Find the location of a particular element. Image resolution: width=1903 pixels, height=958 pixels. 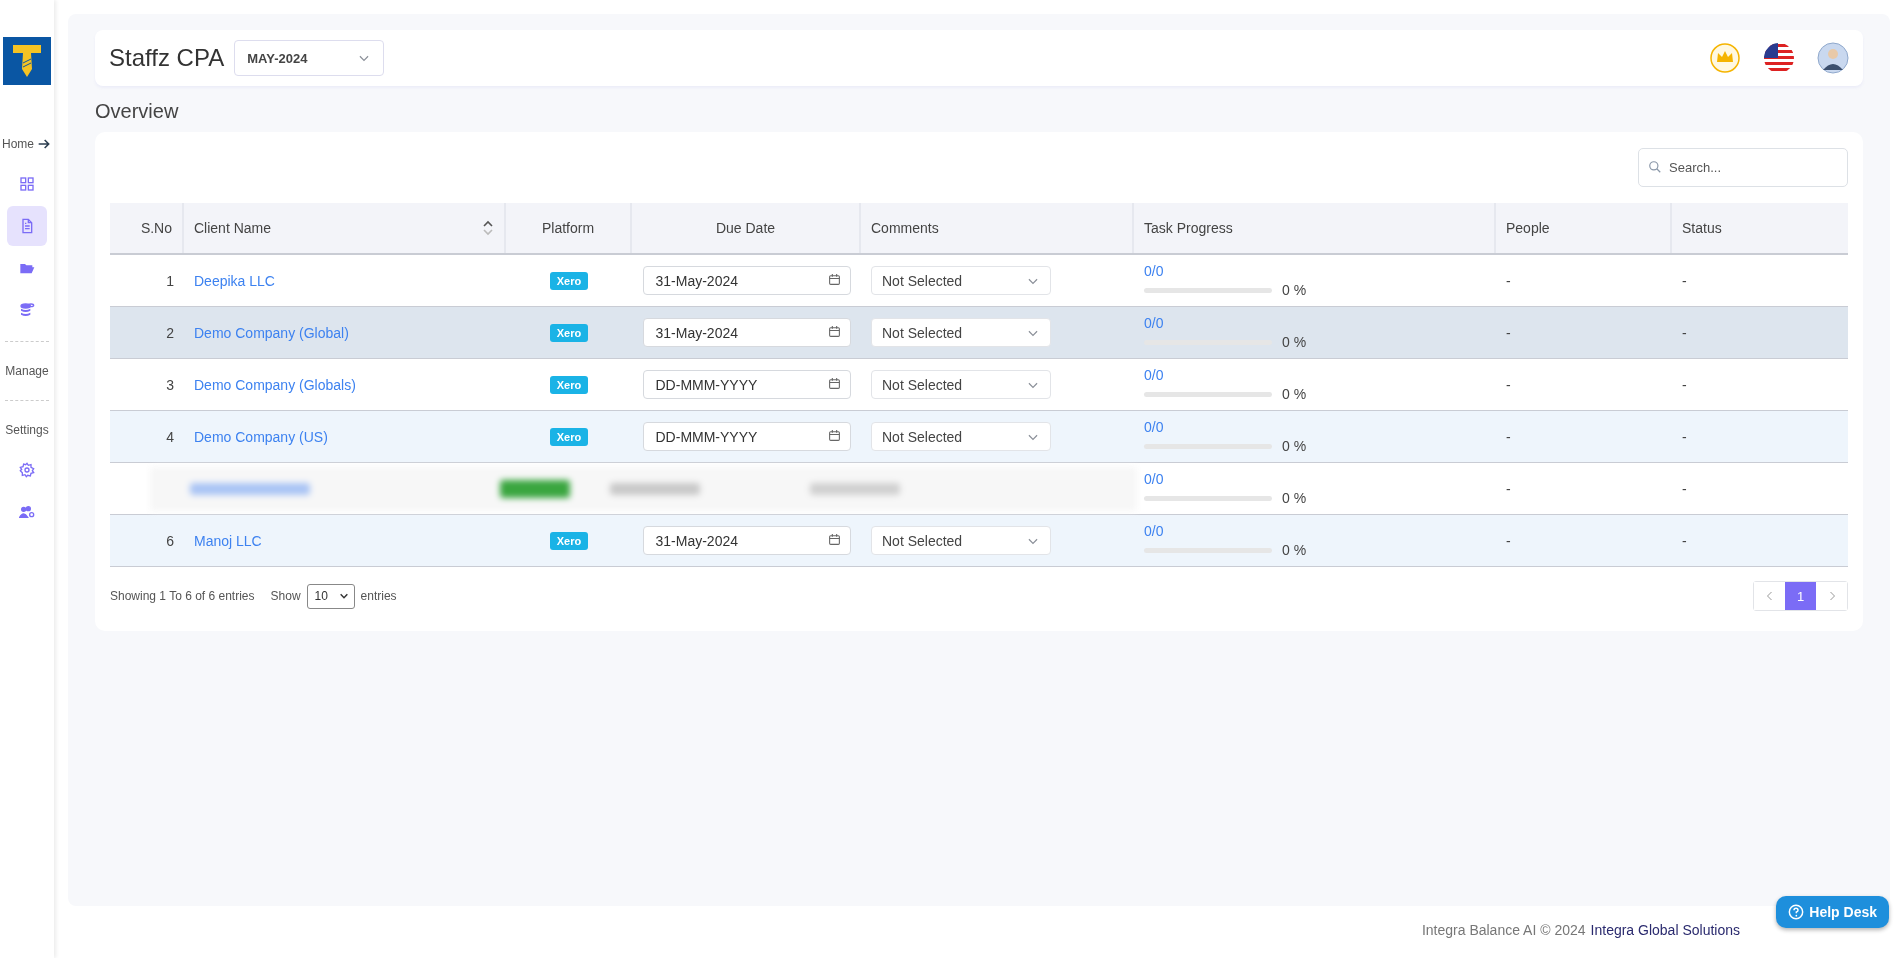

table-row: 6 Manoj LLC Xero 31-May-2024 Not Selected 0/0 0 % - - is located at coordinates (979, 541).